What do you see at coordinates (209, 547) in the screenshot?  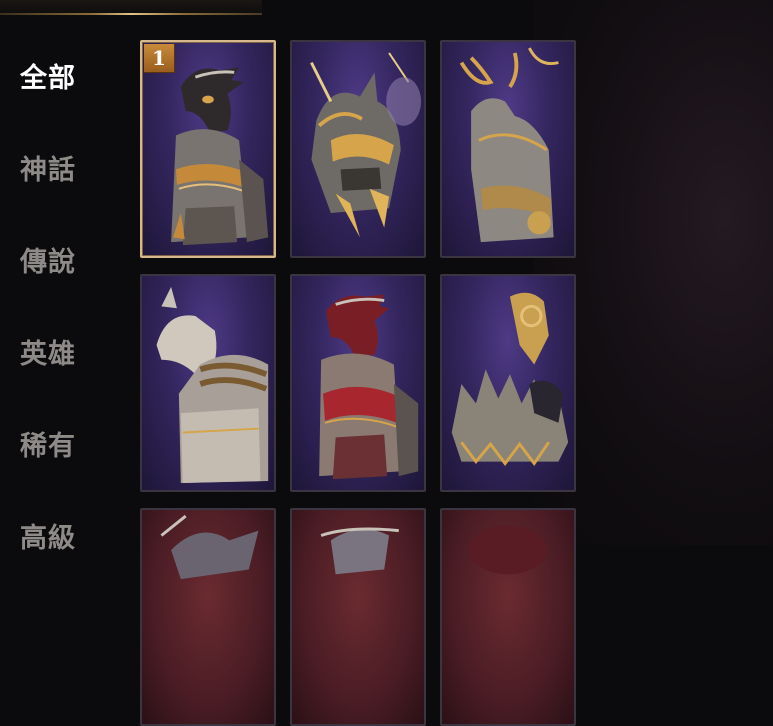 I see `mount-partial-1-image` at bounding box center [209, 547].